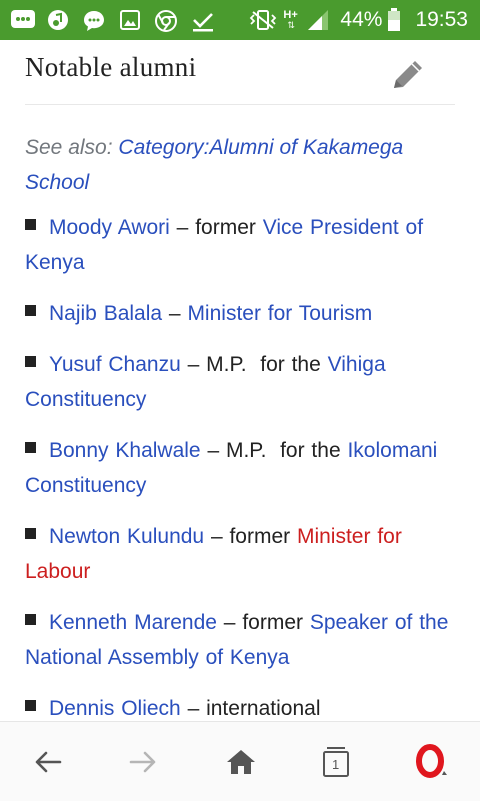 Image resolution: width=480 pixels, height=801 pixels. I want to click on tabs-button: 1, so click(336, 762).